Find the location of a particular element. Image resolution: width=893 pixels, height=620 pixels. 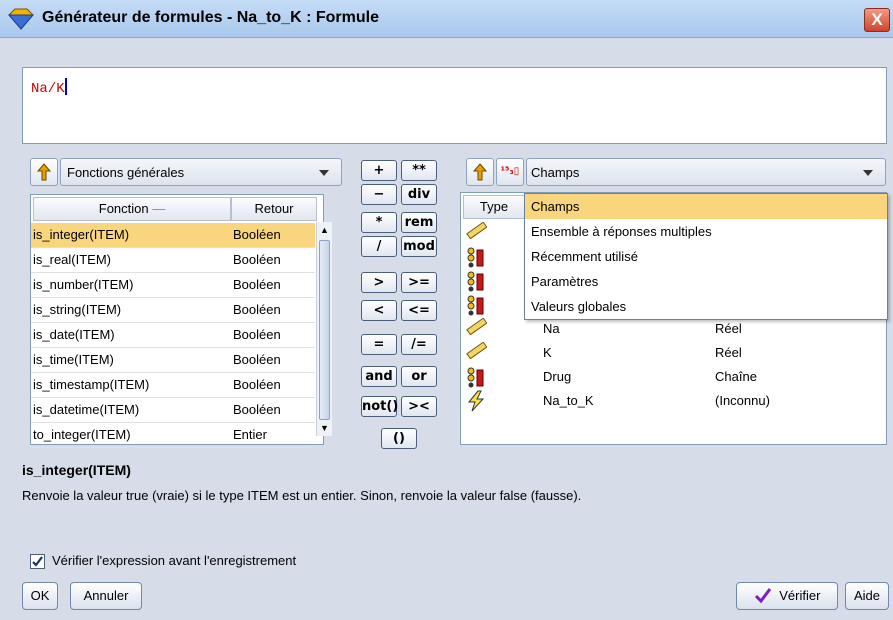

operator-parentheses-button: () is located at coordinates (399, 438).